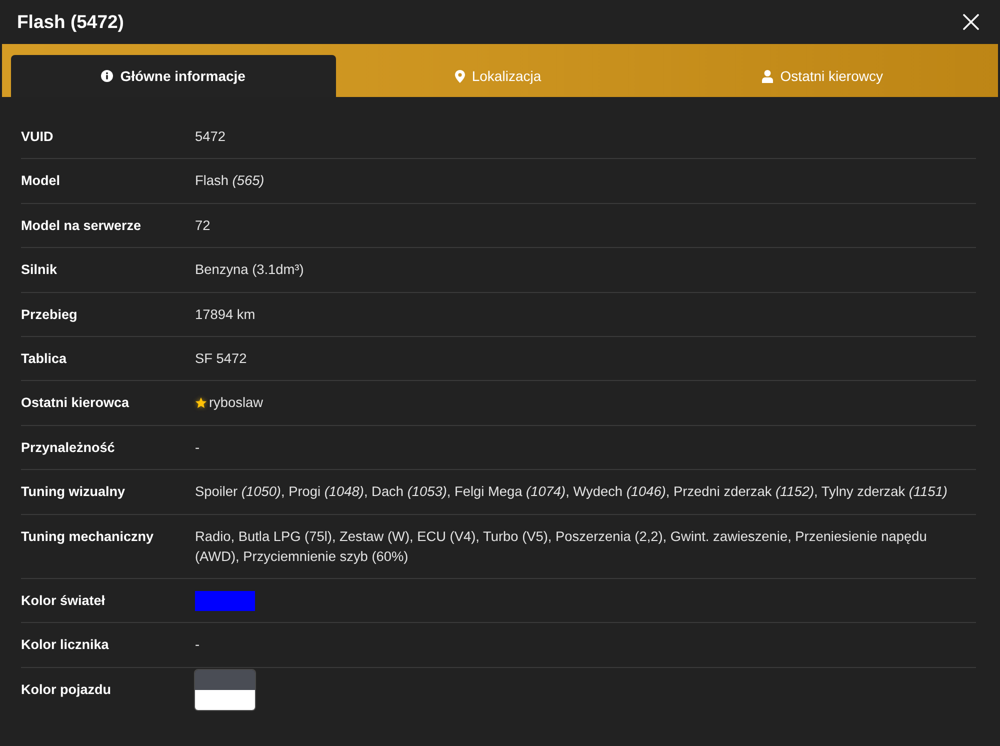 The width and height of the screenshot is (1000, 746). What do you see at coordinates (66, 689) in the screenshot?
I see `field-label: Kolor pojazdu` at bounding box center [66, 689].